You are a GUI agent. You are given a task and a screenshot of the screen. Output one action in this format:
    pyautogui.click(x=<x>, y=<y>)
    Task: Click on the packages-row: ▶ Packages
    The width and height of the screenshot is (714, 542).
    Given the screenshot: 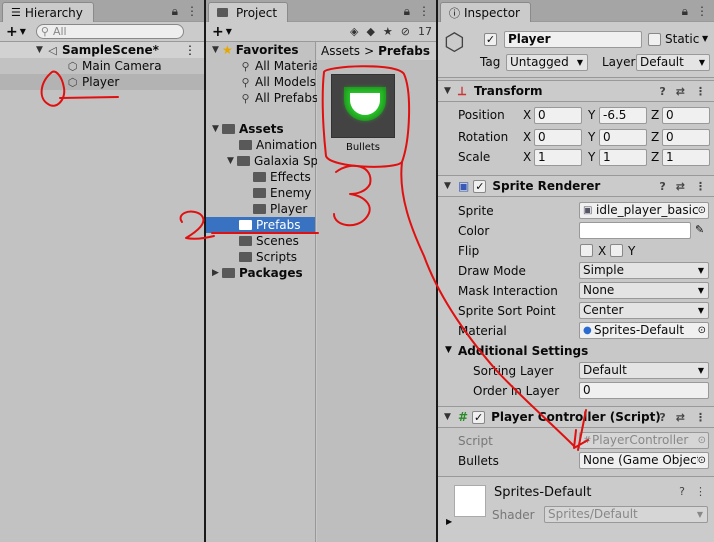 What is the action you would take?
    pyautogui.click(x=257, y=273)
    